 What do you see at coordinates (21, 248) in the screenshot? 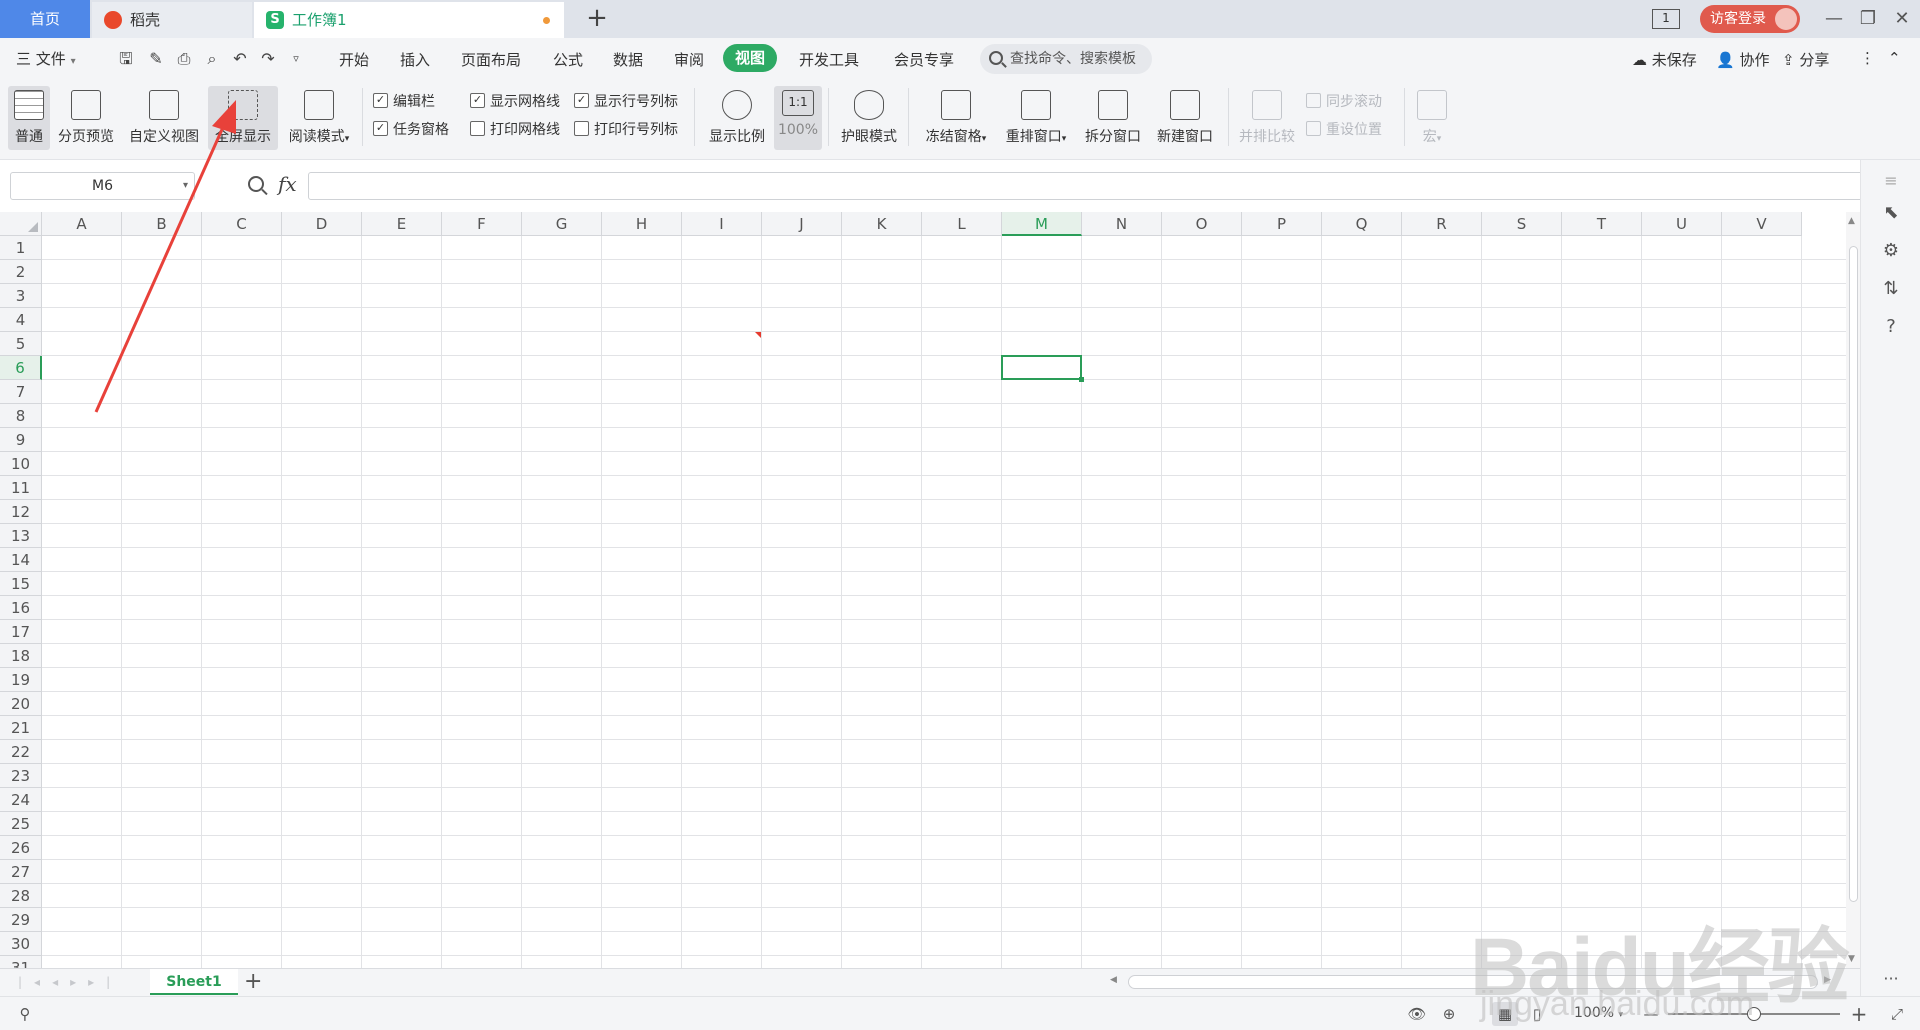
I see `row-header-1: 1` at bounding box center [21, 248].